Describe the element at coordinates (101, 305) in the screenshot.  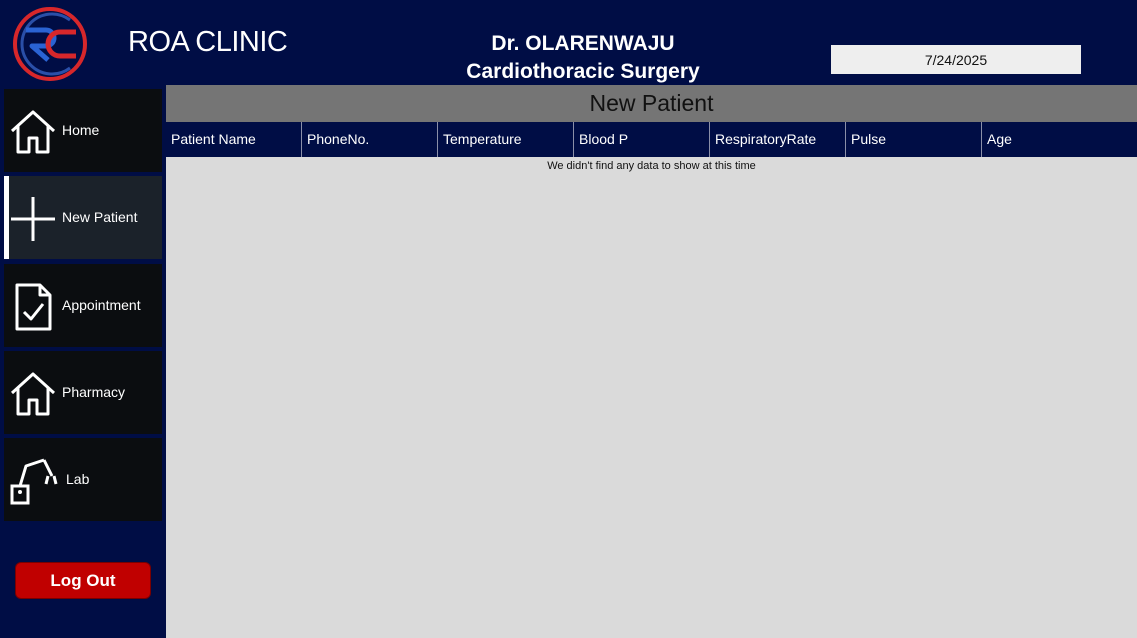
I see `sidebar-item-label: Appointment` at that location.